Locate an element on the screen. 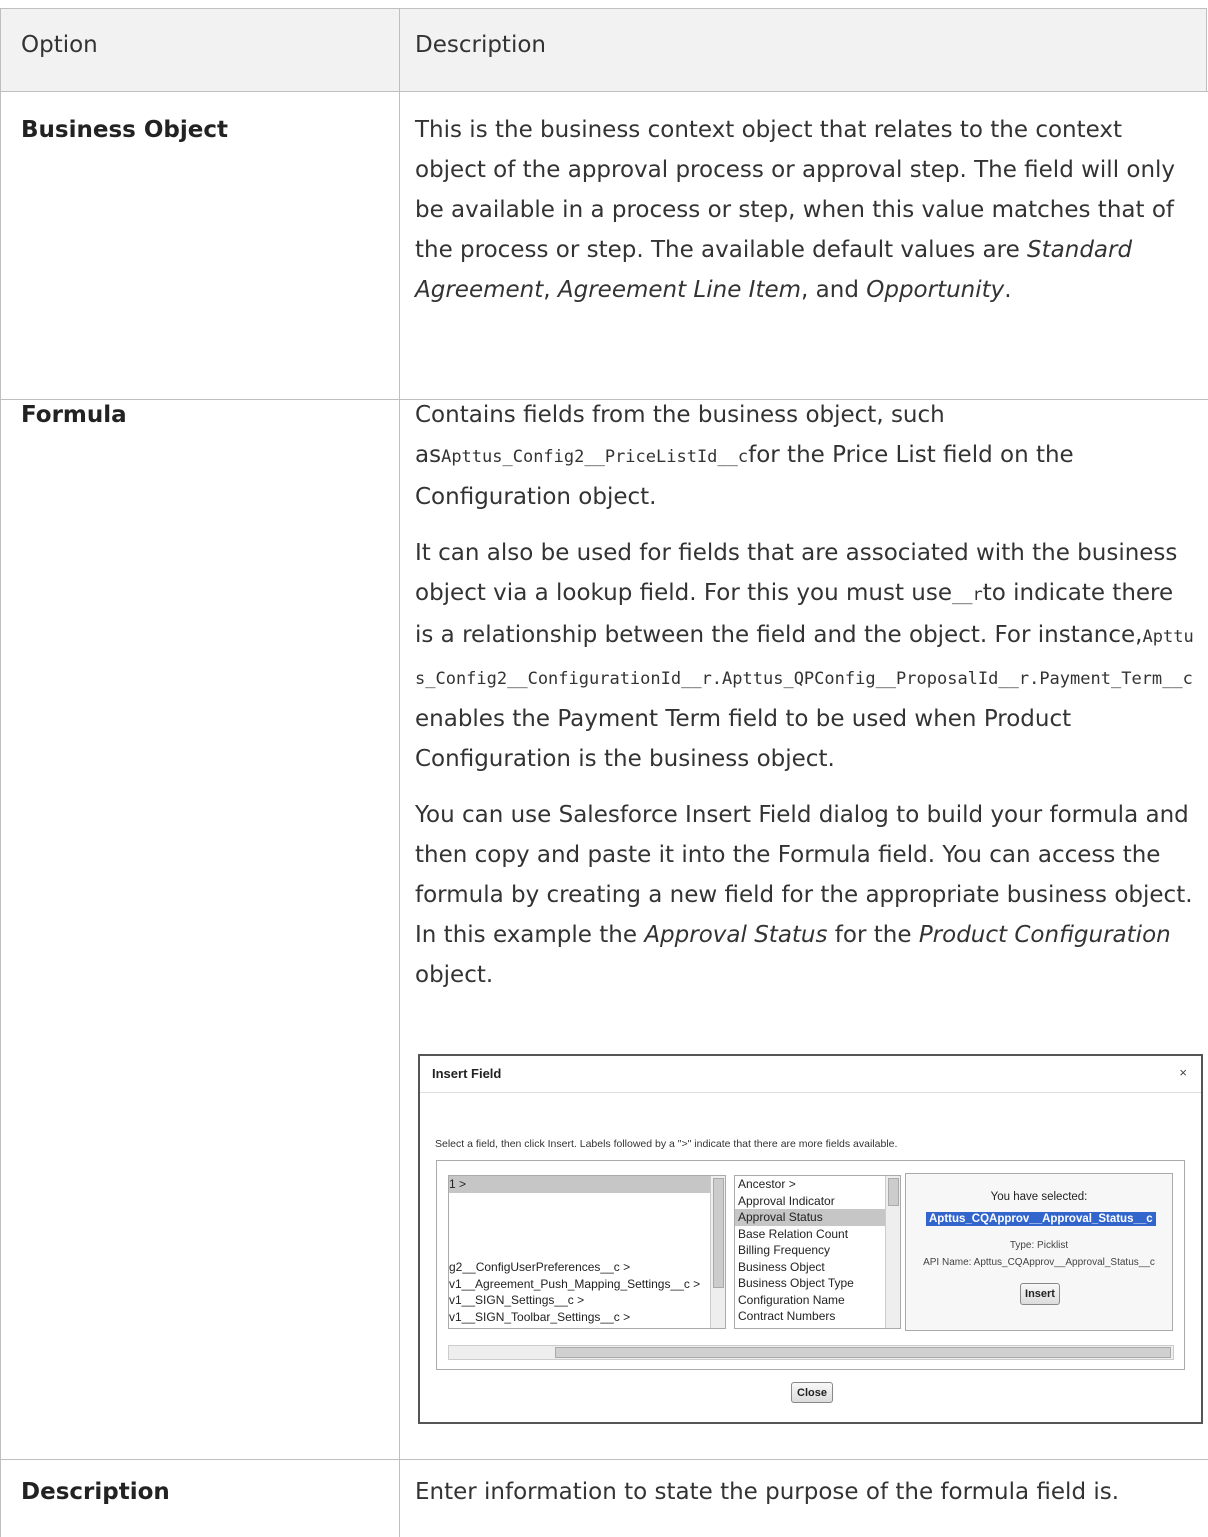 The width and height of the screenshot is (1208, 1537). list-item: Ancestor > is located at coordinates (817, 1184).